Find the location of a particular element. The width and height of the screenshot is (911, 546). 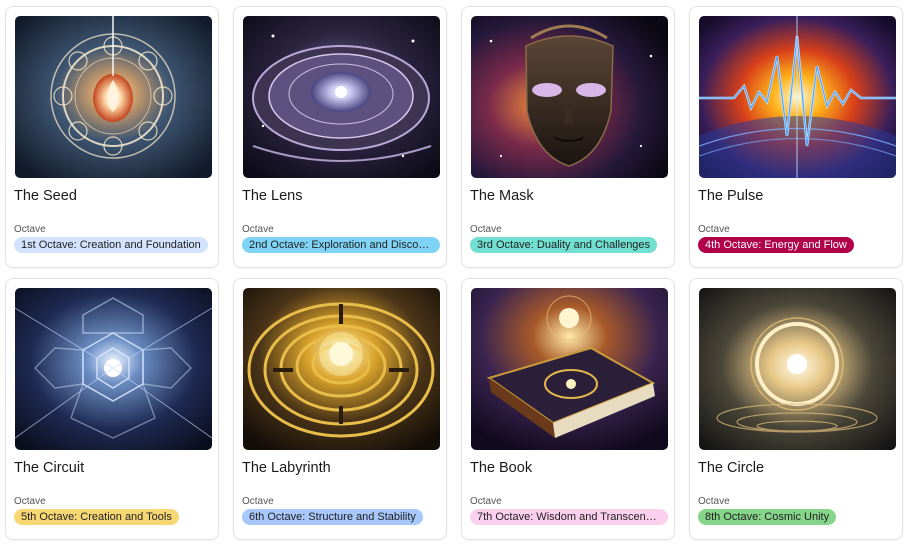

card-title: The Pulse is located at coordinates (731, 196).